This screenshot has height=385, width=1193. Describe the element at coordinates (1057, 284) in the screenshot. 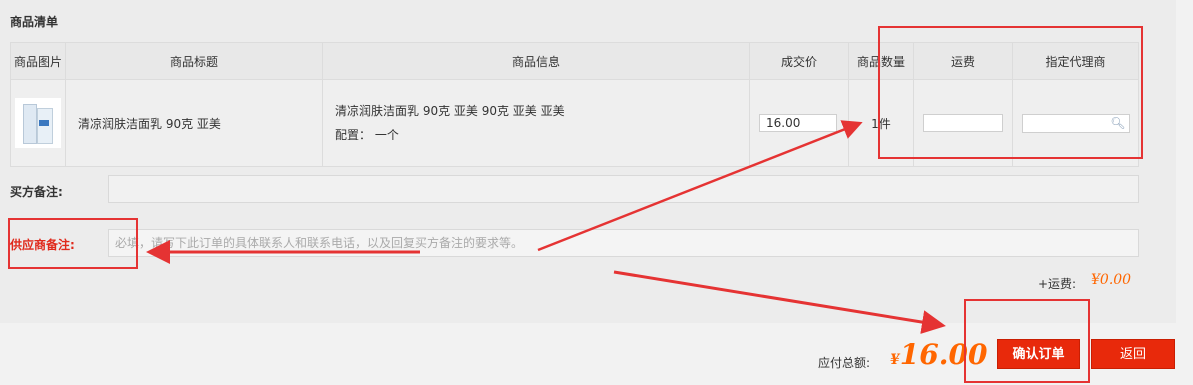

I see `shipping-label: +运费:` at that location.